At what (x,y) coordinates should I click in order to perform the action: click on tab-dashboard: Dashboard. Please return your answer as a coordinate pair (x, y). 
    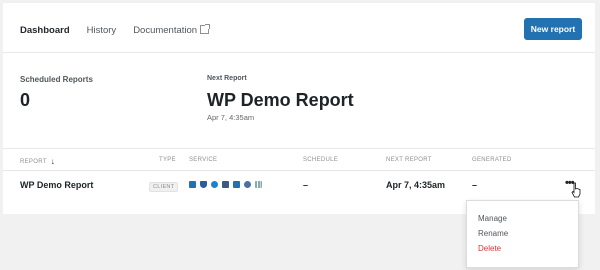
    Looking at the image, I should click on (45, 30).